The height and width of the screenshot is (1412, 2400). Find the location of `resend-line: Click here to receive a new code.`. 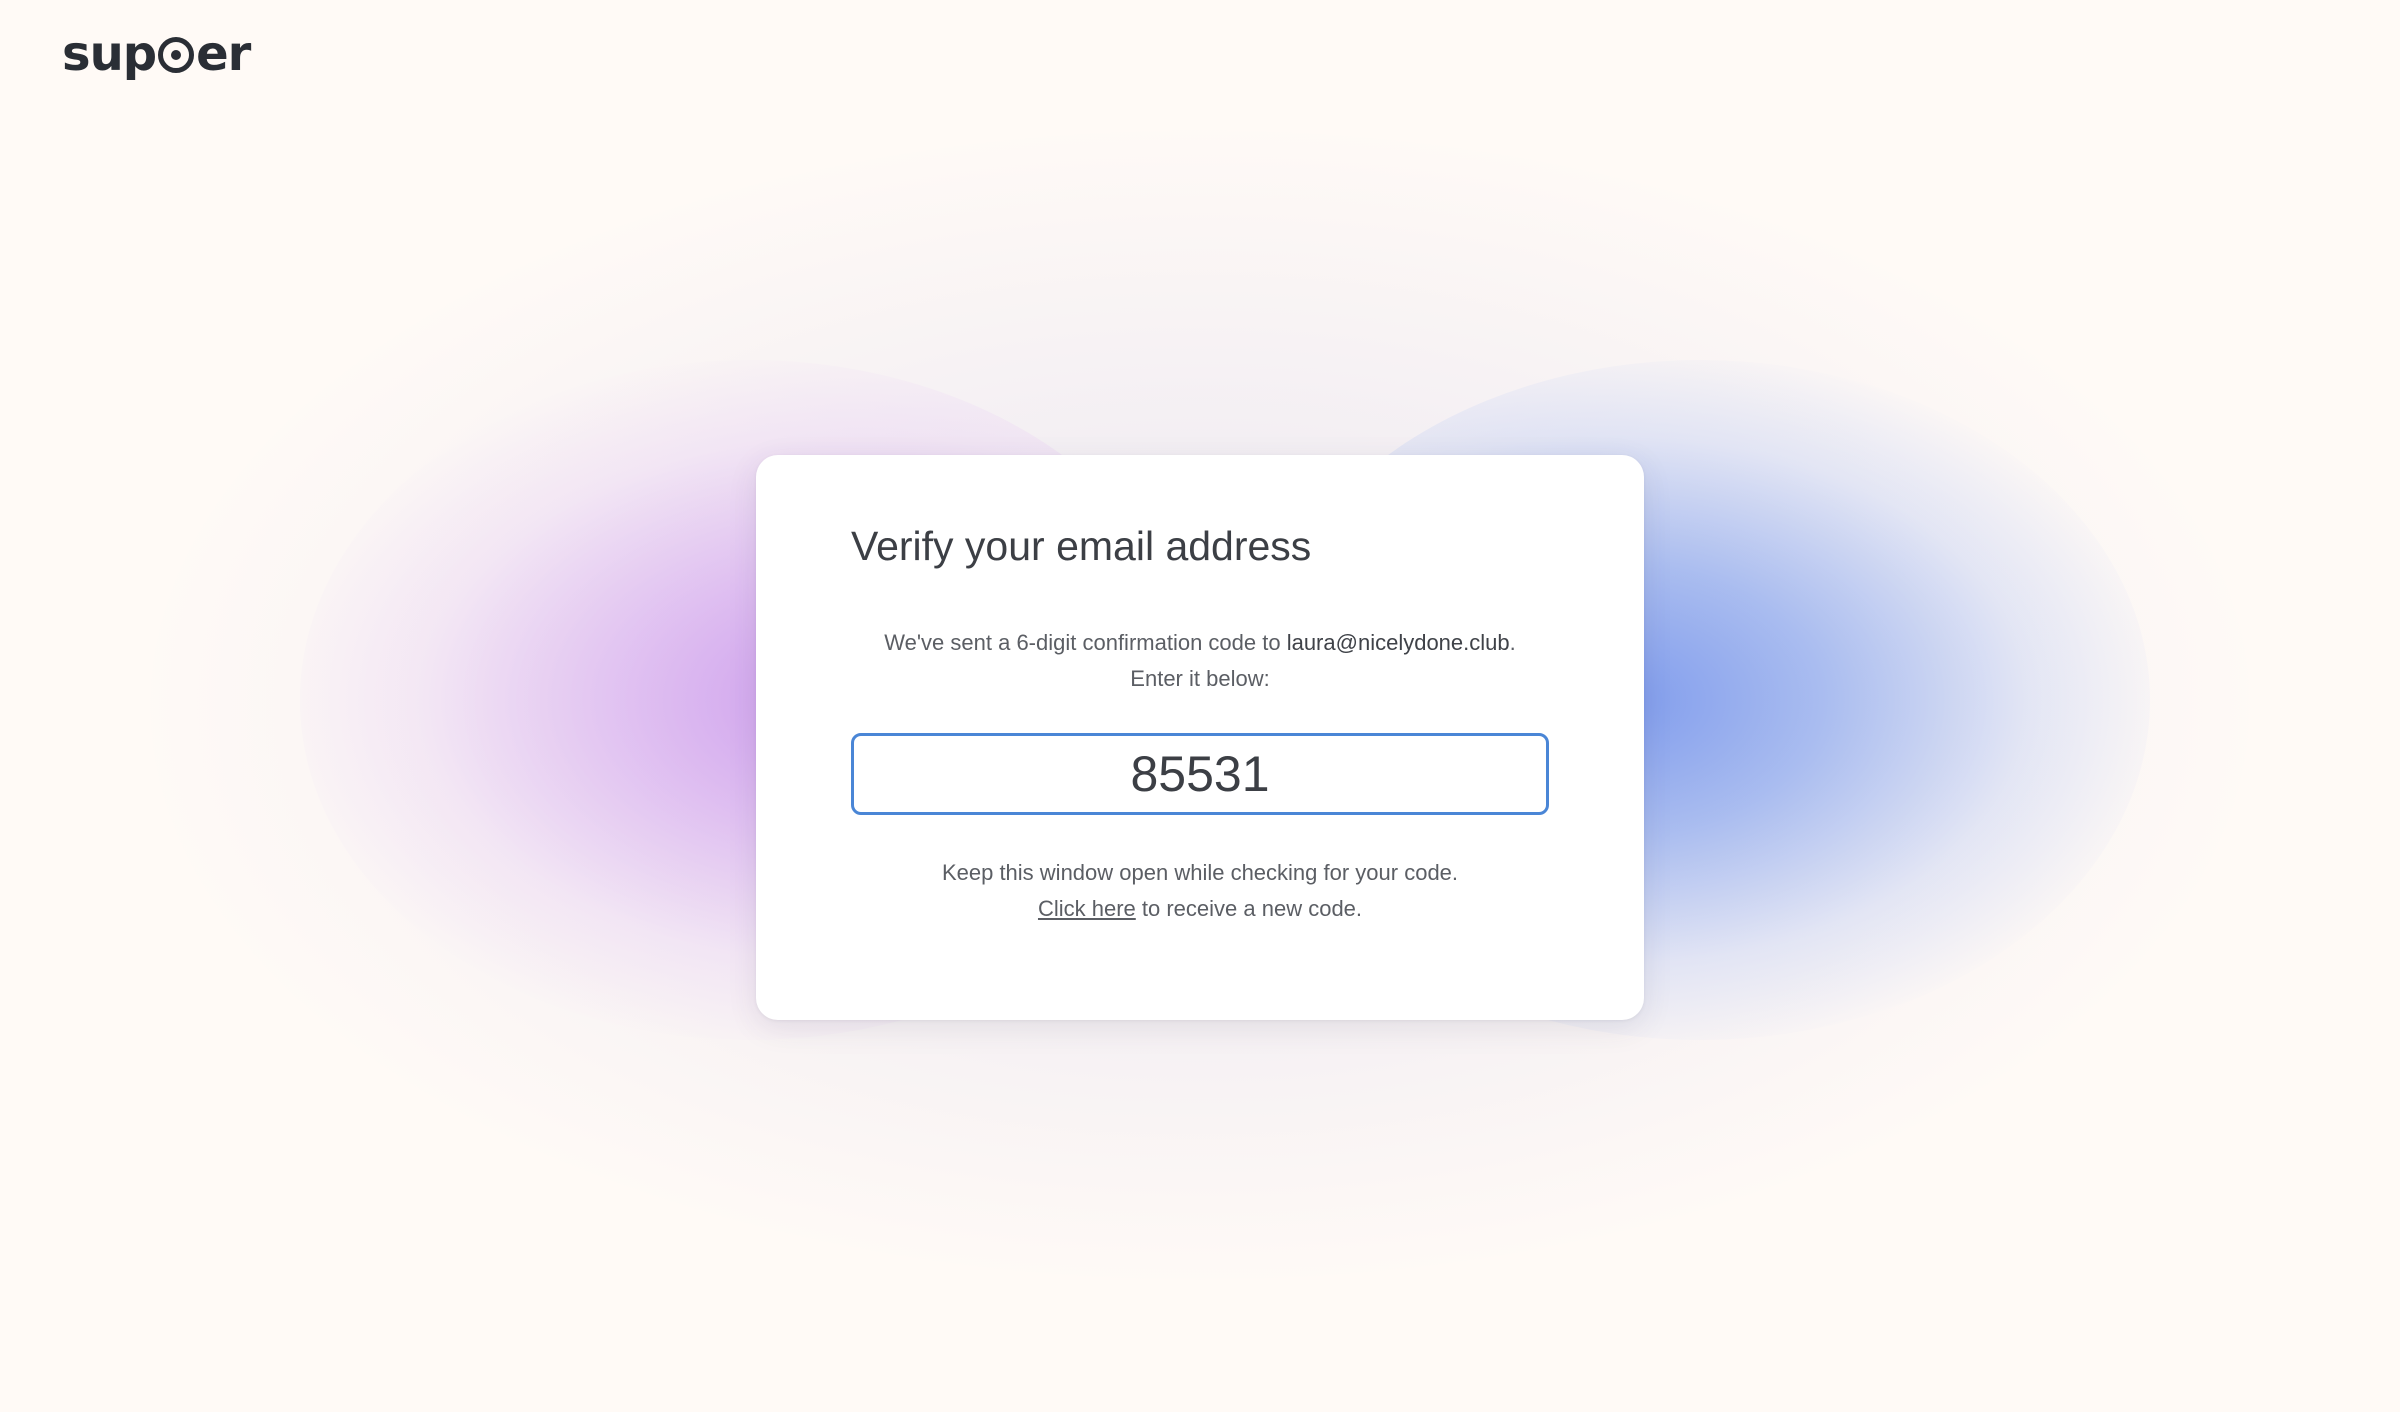

resend-line: Click here to receive a new code. is located at coordinates (1200, 909).